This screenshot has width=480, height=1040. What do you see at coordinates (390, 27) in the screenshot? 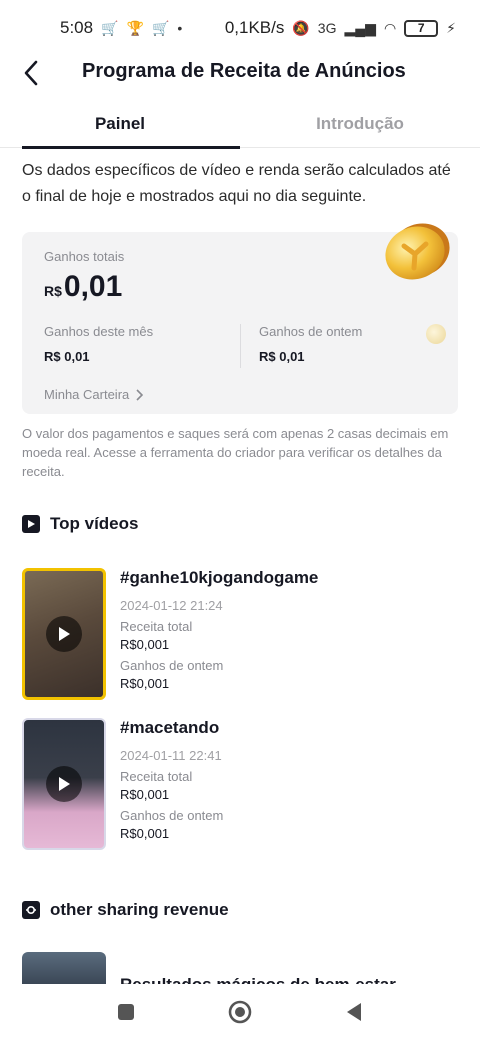
I see `wifi-icon: ◠` at bounding box center [390, 27].